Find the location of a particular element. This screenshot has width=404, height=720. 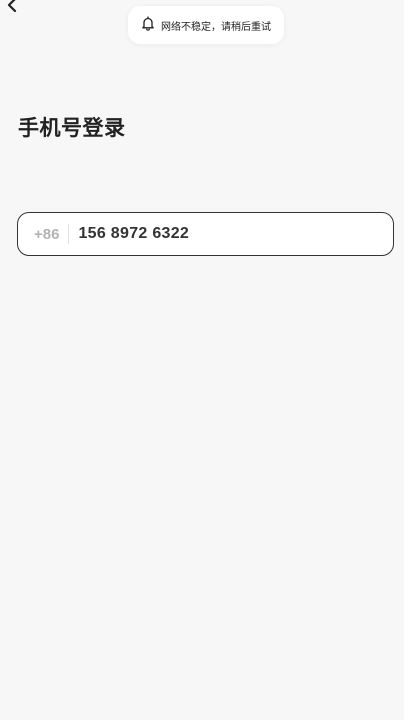

back-button is located at coordinates (12, 9).